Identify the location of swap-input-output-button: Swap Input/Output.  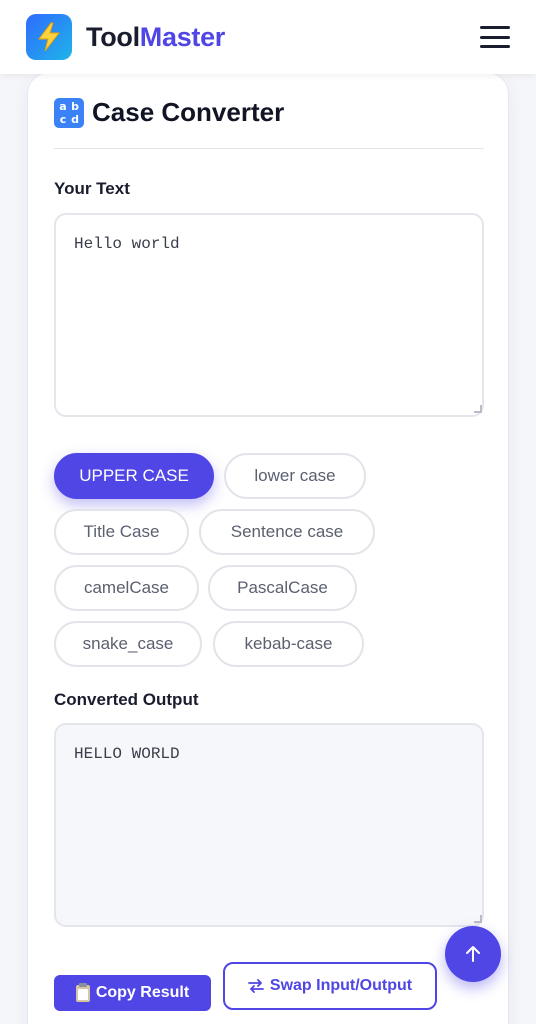
(330, 986).